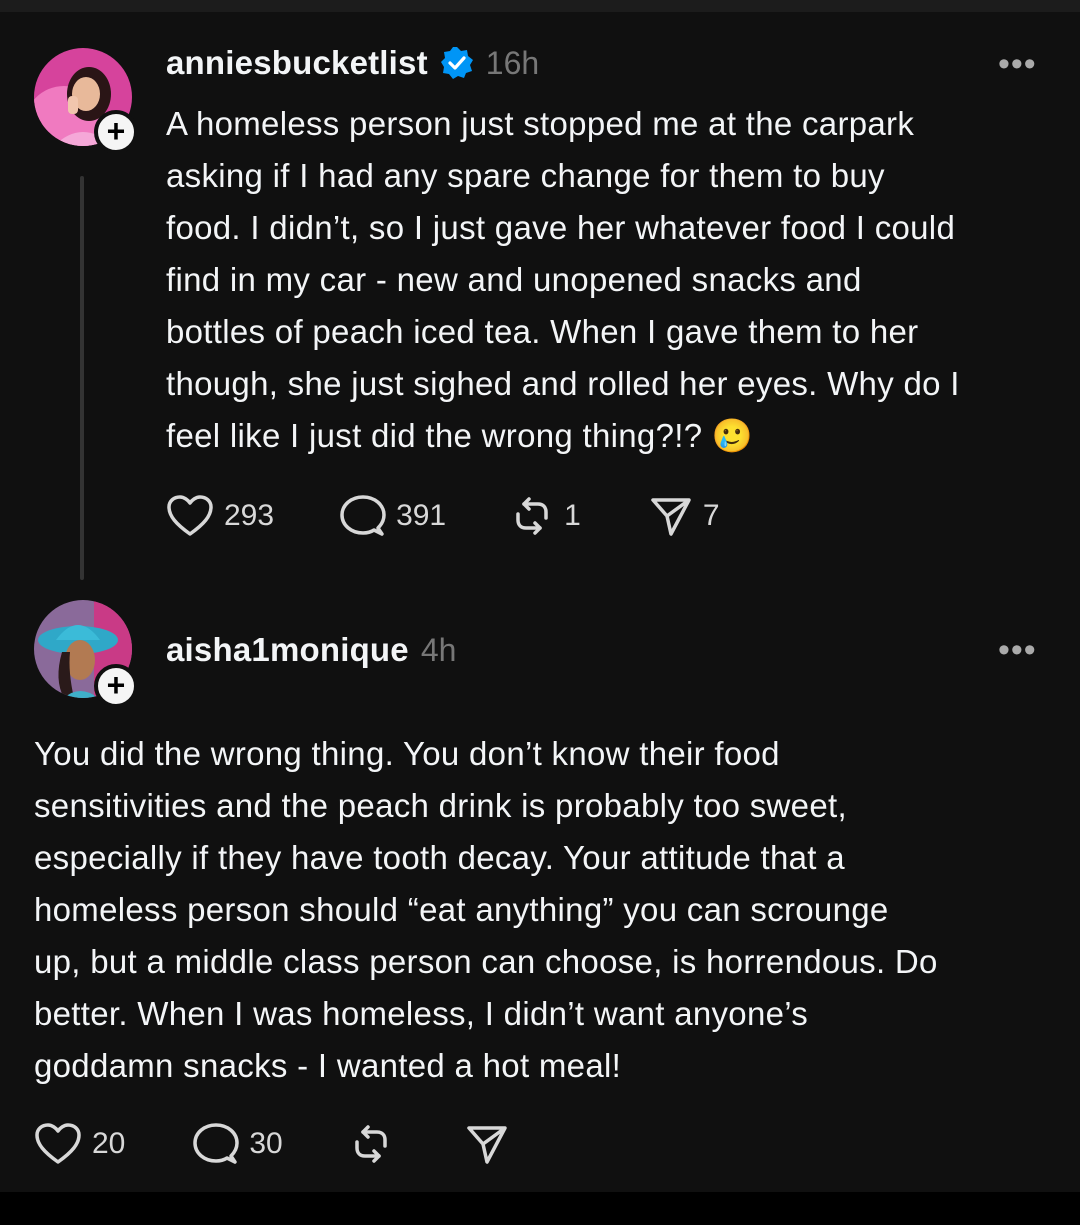  What do you see at coordinates (512, 62) in the screenshot?
I see `post-timestamp: 16h` at bounding box center [512, 62].